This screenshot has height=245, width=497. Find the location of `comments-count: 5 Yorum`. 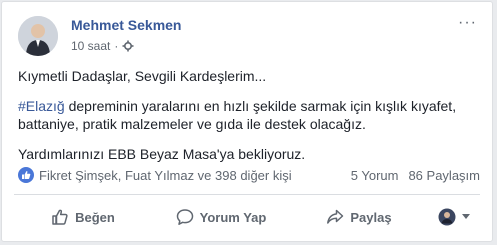

comments-count: 5 Yorum is located at coordinates (375, 175).